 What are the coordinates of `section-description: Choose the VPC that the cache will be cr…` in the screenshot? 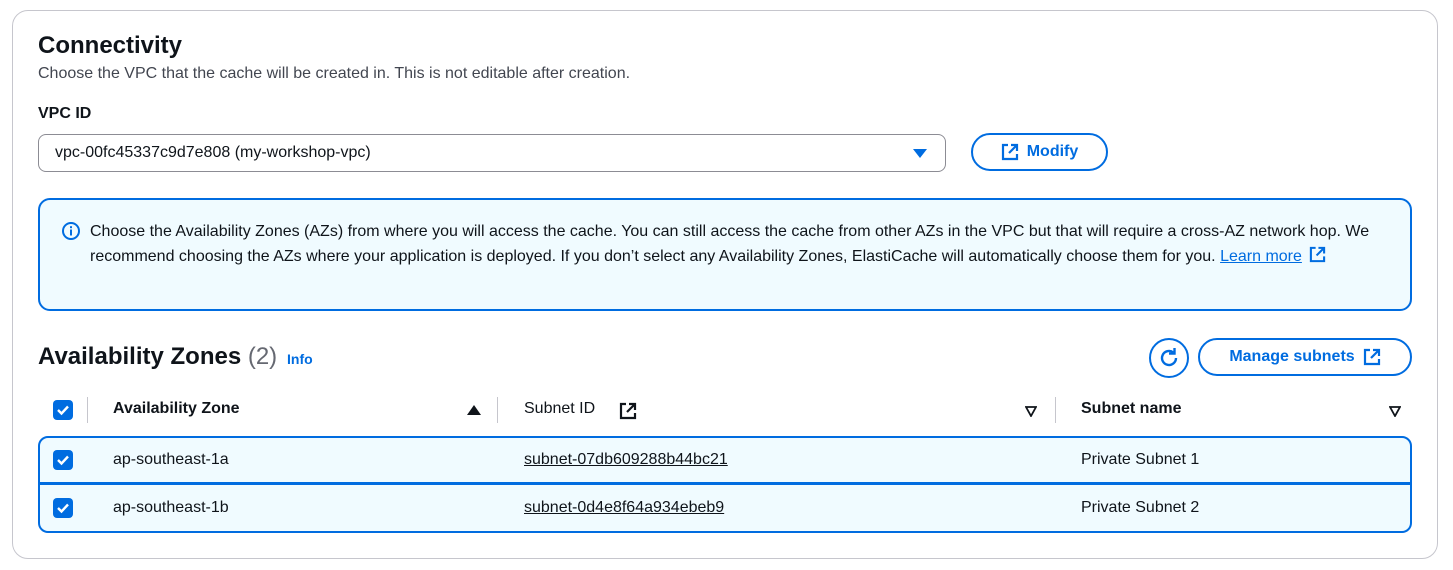 It's located at (334, 73).